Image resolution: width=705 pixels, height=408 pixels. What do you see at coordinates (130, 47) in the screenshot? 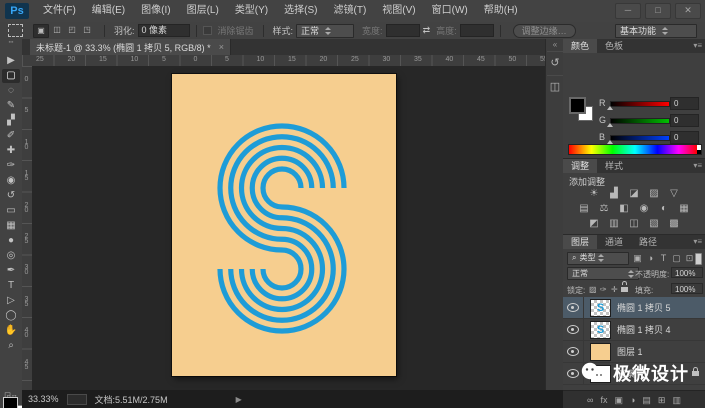
I see `document-tab: 未标题-1 @ 33.3% (椭圆 1 拷贝 5, RGB/8) * ×` at bounding box center [130, 47].